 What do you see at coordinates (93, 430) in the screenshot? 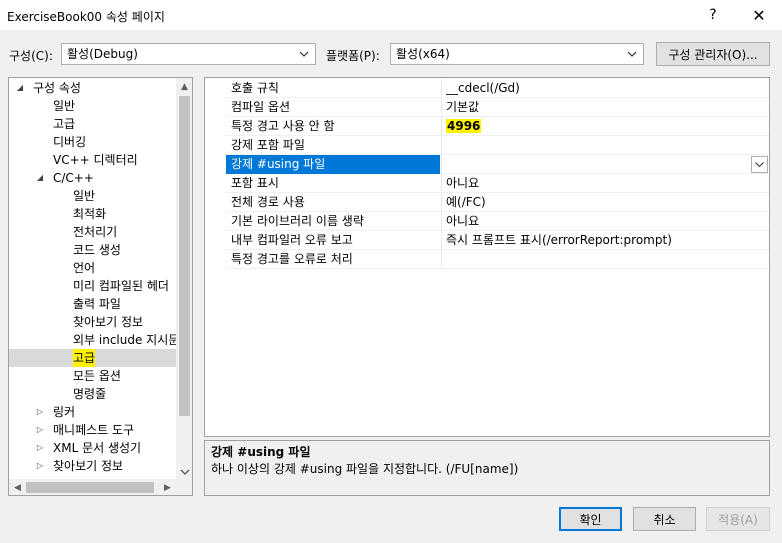
I see `tree-item: ▷ 매니페스트 도구` at bounding box center [93, 430].